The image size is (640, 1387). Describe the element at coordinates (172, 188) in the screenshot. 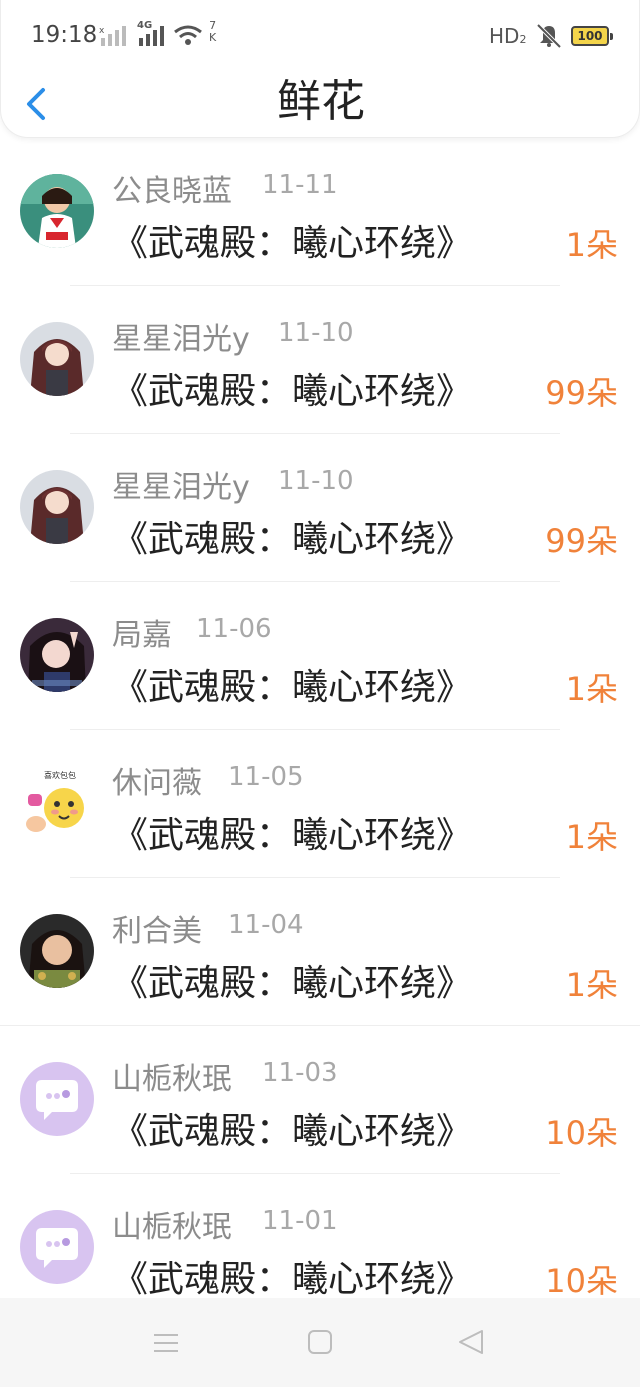

I see `user-name: 公良晓蓝` at that location.